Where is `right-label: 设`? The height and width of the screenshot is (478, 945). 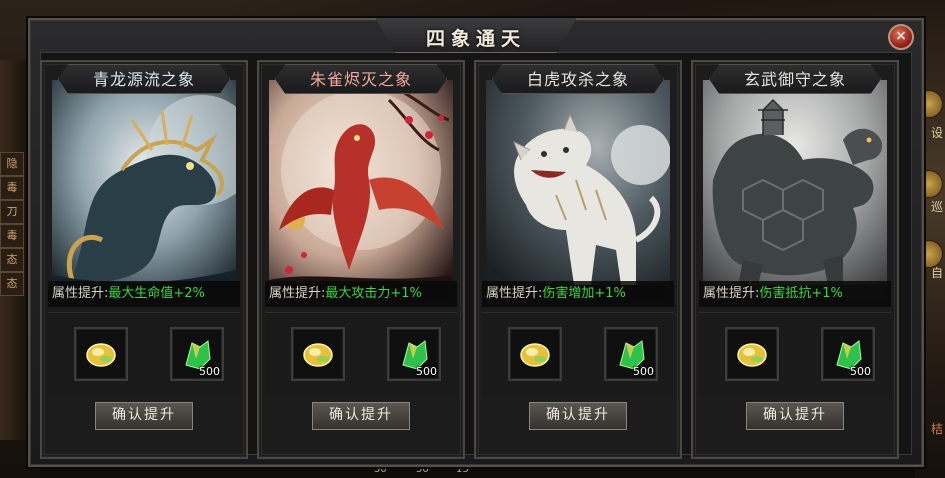 right-label: 设 is located at coordinates (937, 132).